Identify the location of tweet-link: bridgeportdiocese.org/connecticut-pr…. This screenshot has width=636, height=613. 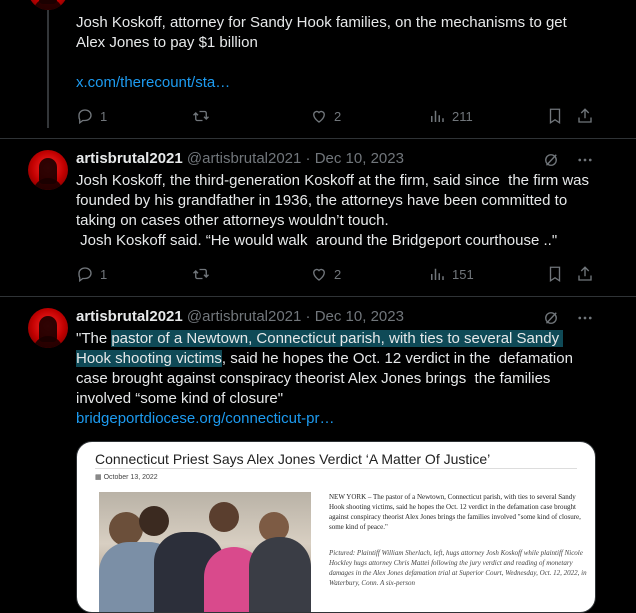
(336, 419).